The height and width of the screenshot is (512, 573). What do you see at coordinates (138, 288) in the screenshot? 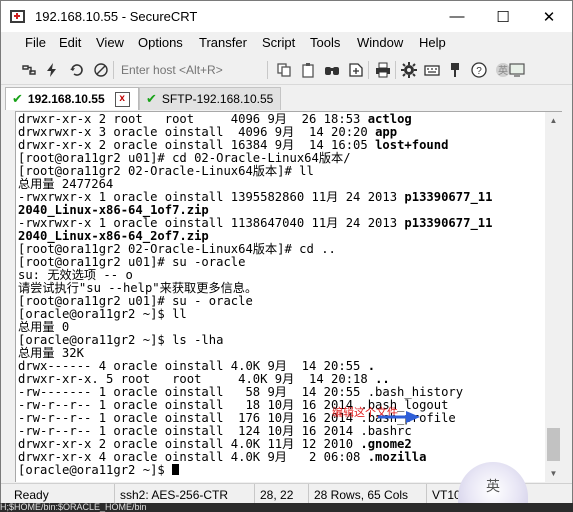
I see `terminal-line-text: 请尝试执行"su --help"来获取更多信息。` at bounding box center [138, 288].